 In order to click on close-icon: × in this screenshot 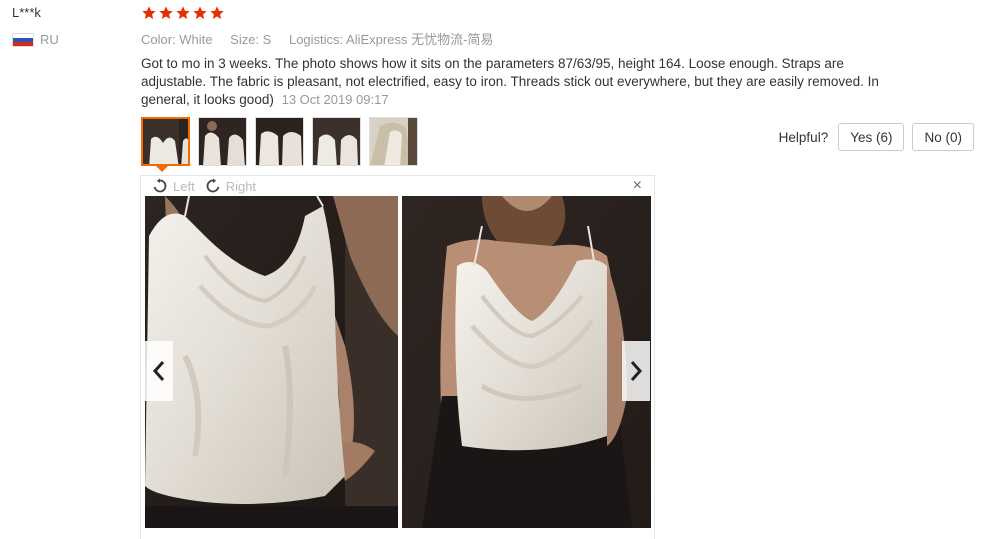, I will do `click(637, 186)`.